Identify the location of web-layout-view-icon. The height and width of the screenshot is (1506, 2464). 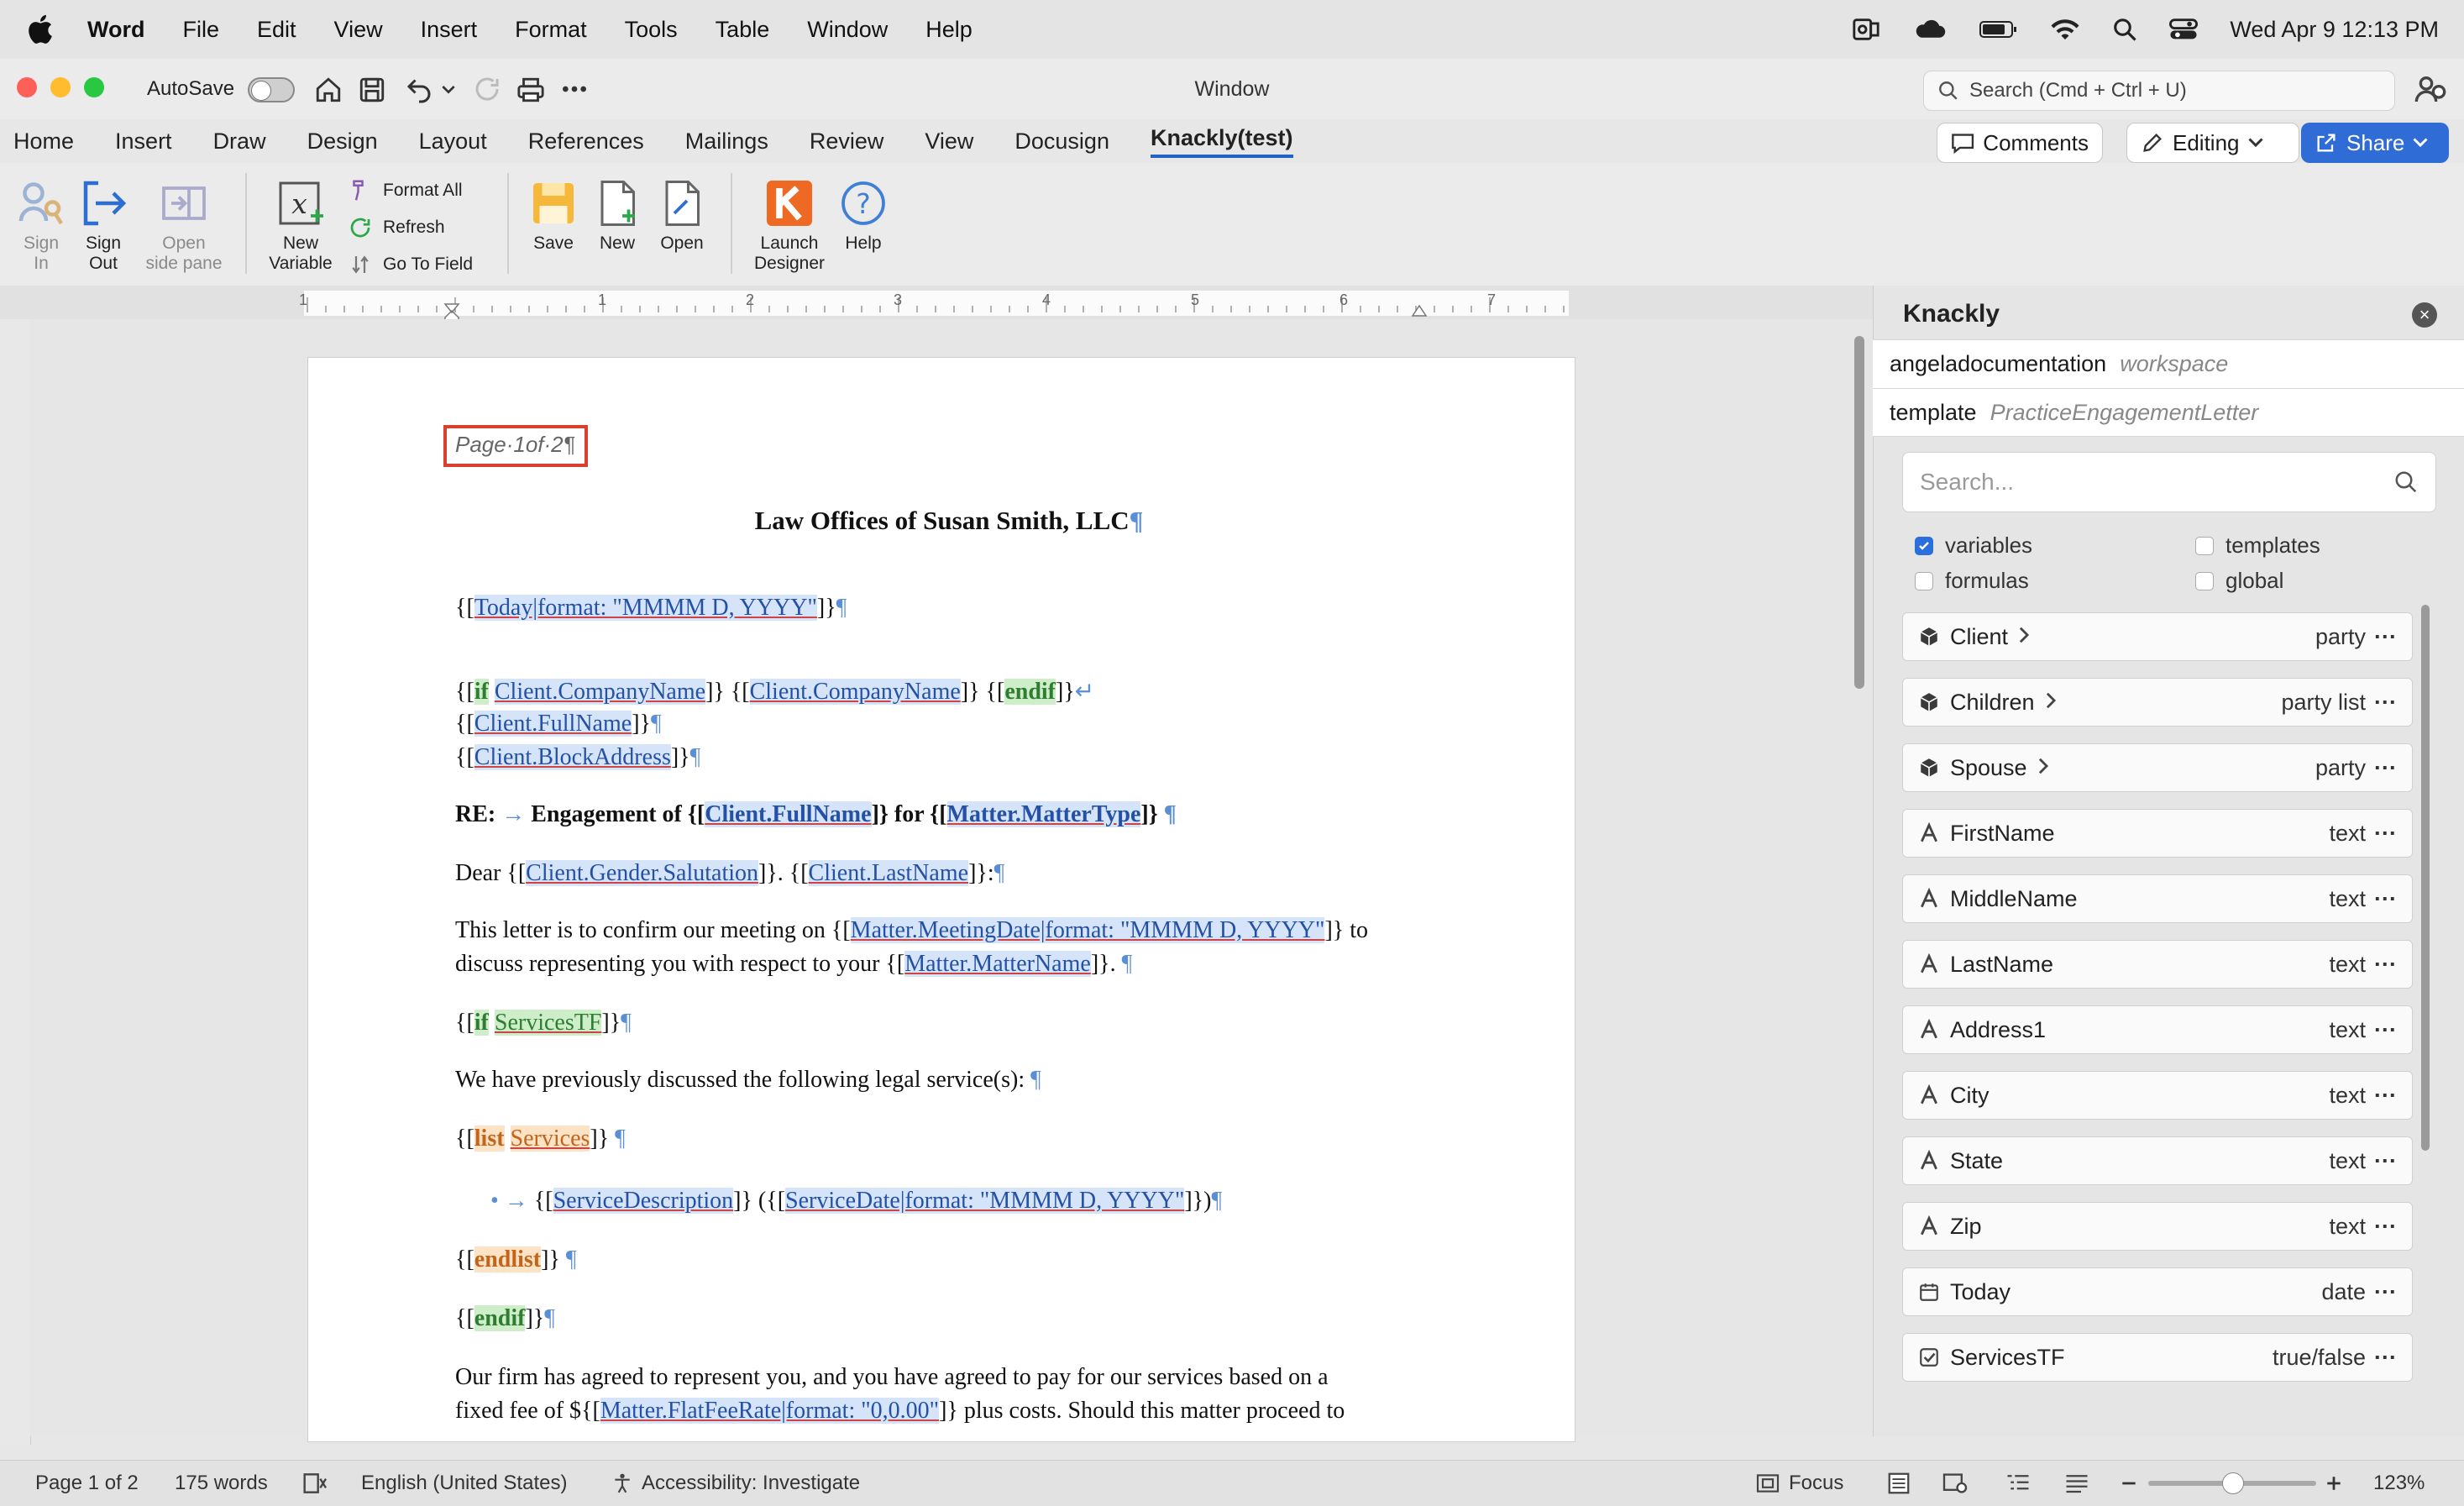
(1955, 1483).